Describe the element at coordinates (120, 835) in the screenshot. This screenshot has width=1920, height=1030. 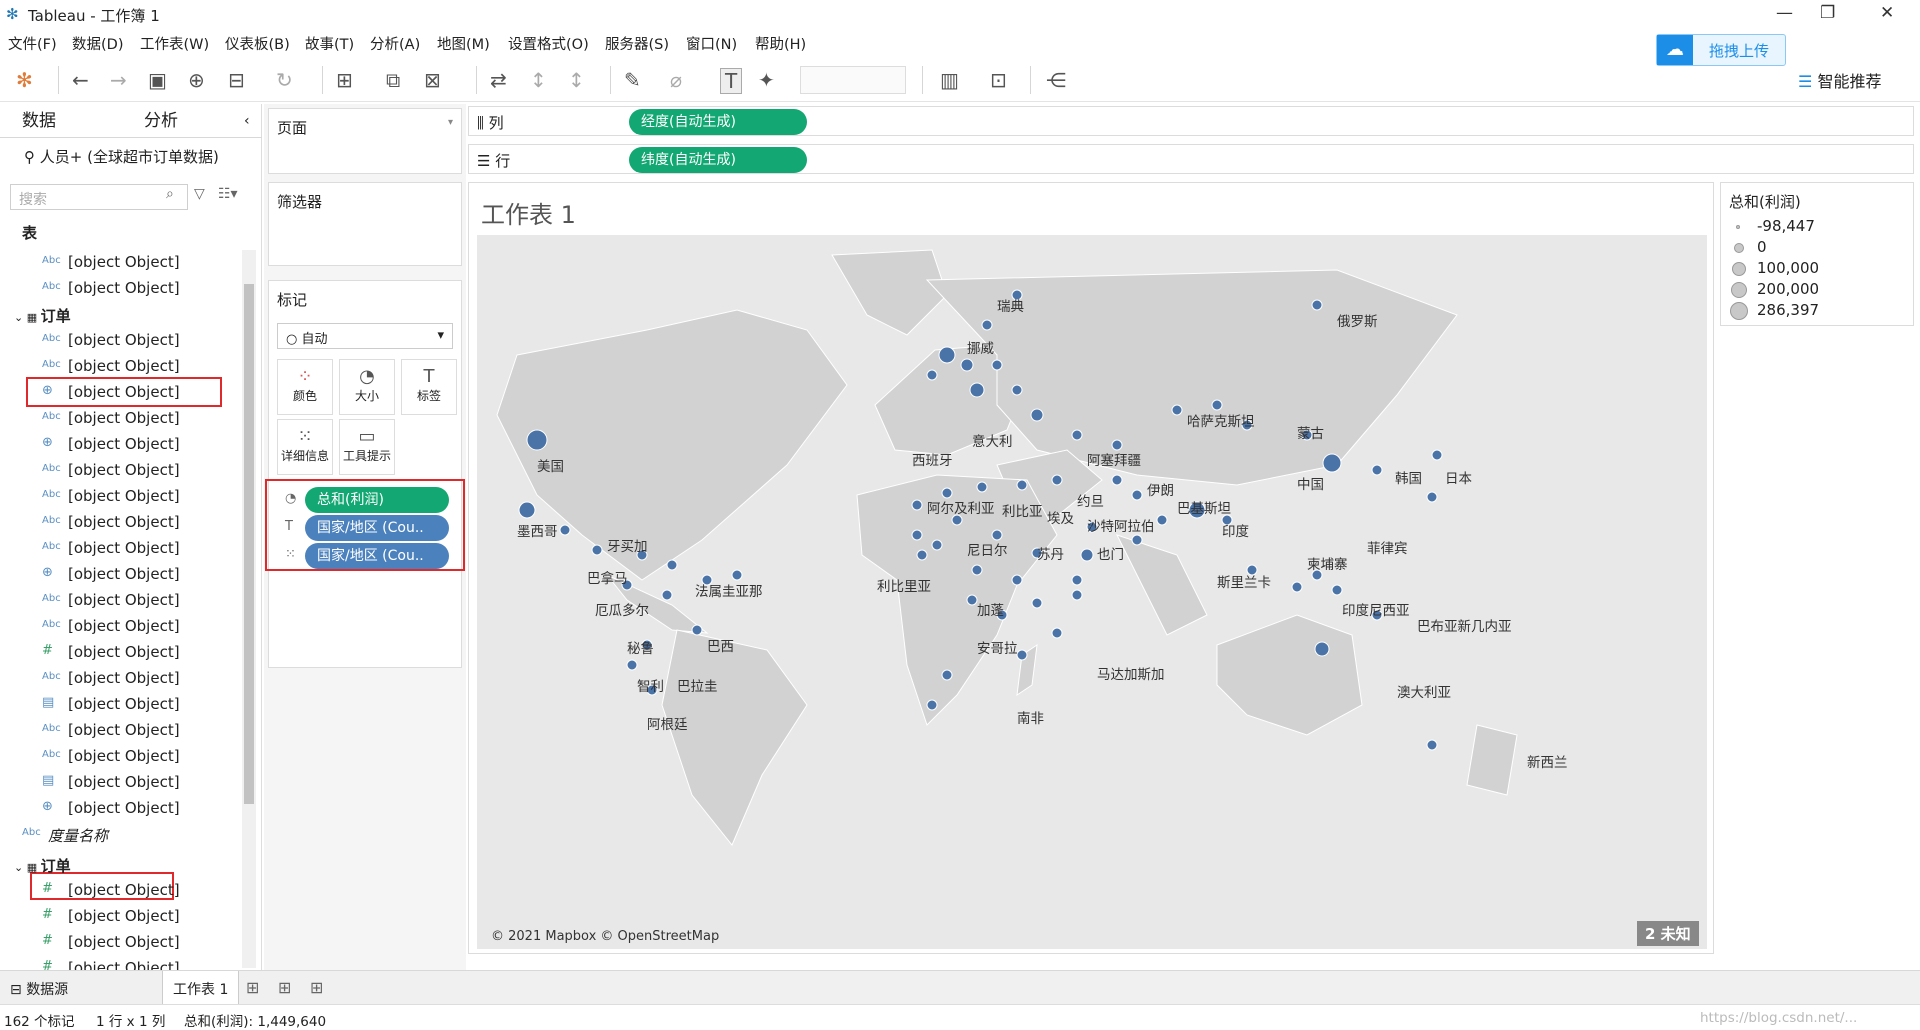
I see `measure-names: Abc 度量名称` at that location.